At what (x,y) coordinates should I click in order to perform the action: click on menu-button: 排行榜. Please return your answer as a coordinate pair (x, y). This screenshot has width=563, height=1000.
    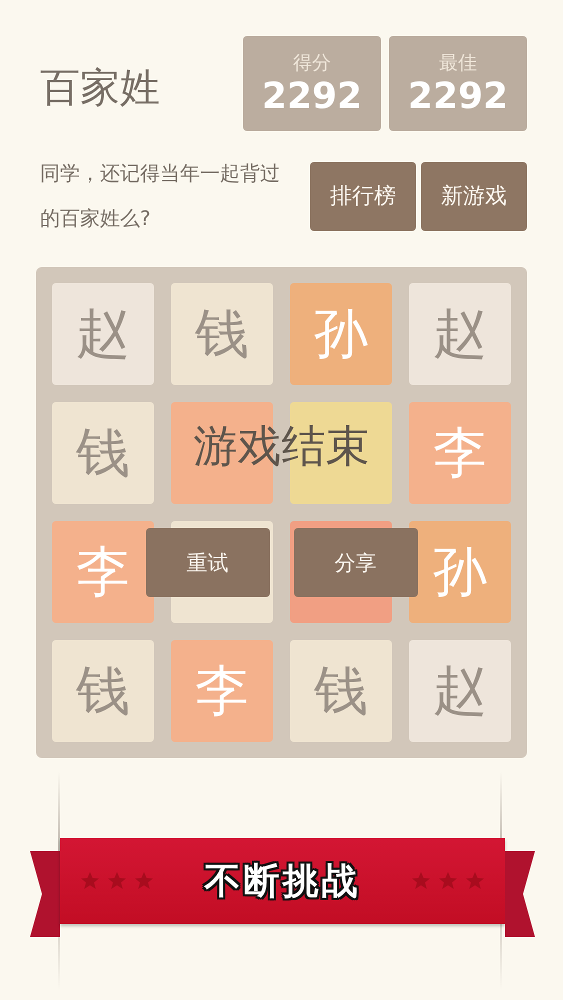
    Looking at the image, I should click on (363, 196).